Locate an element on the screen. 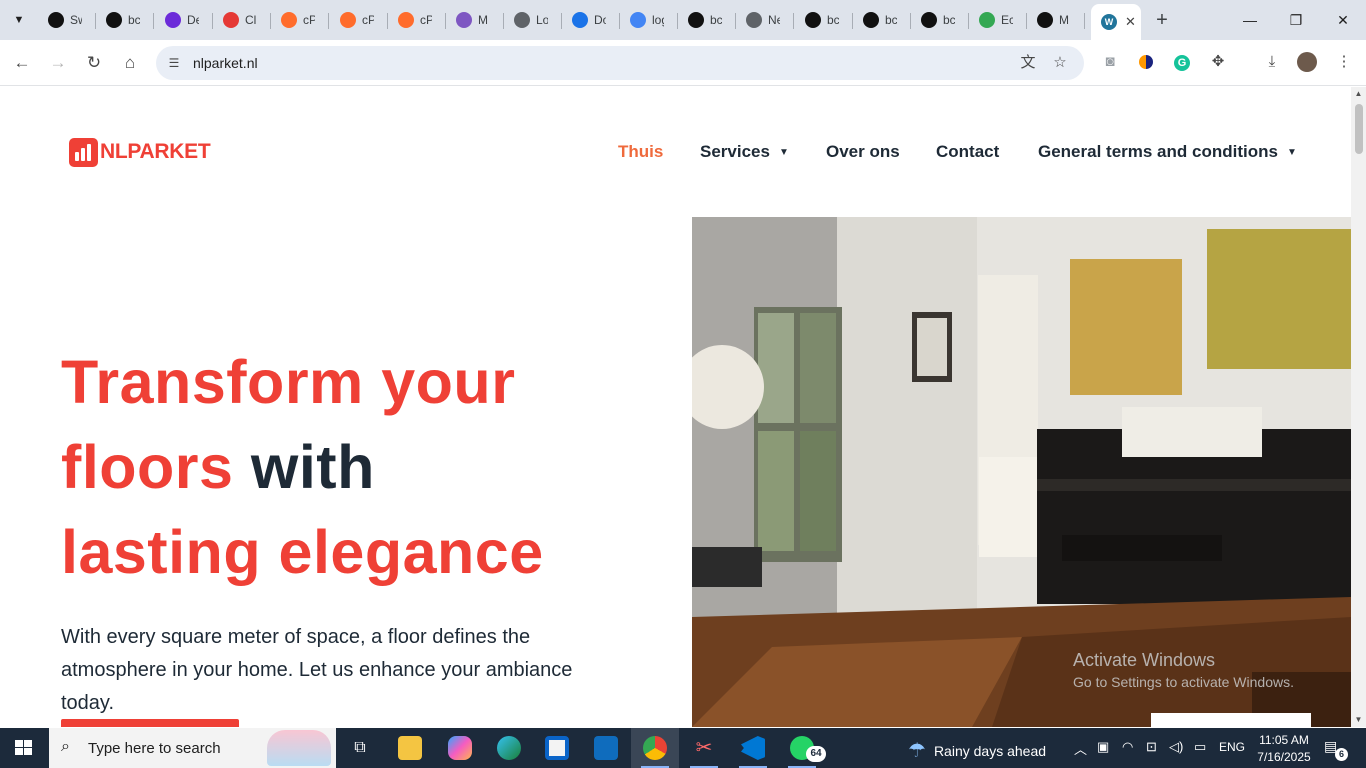 Image resolution: width=1366 pixels, height=768 pixels. bookmark-star-icon: ☆ is located at coordinates (1060, 63).